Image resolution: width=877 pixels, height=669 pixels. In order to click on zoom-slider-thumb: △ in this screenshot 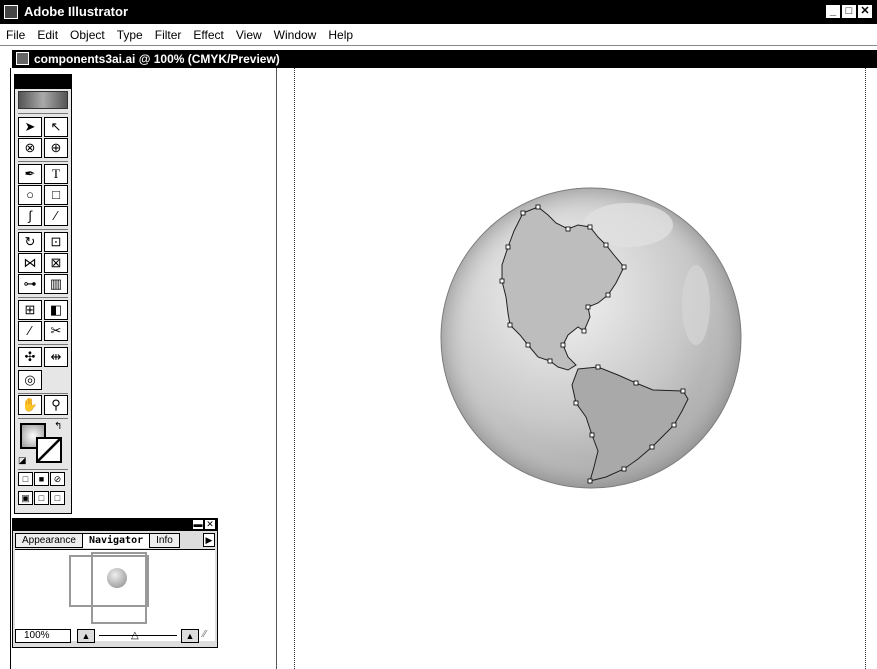, I will do `click(135, 636)`.